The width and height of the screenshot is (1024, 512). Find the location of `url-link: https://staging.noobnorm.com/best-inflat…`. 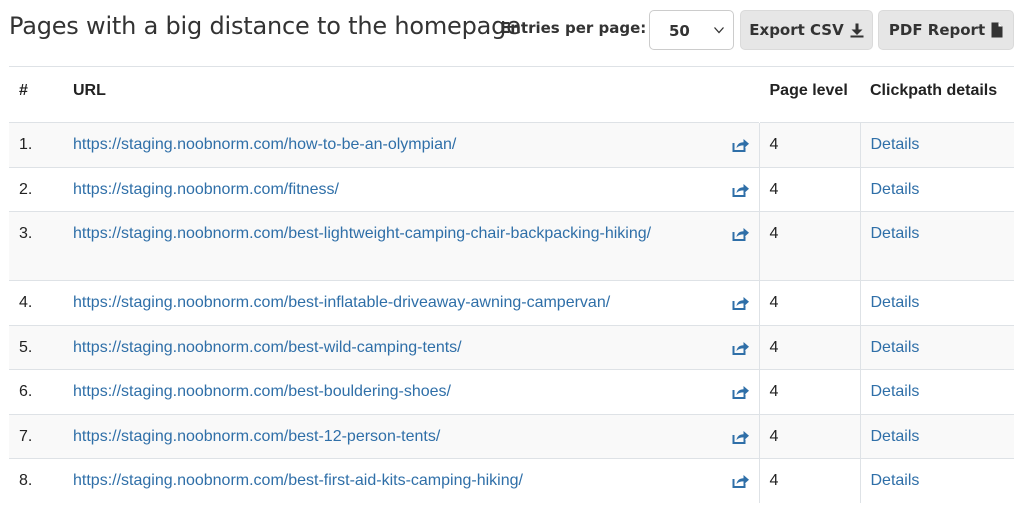

url-link: https://staging.noobnorm.com/best-inflat… is located at coordinates (341, 302).